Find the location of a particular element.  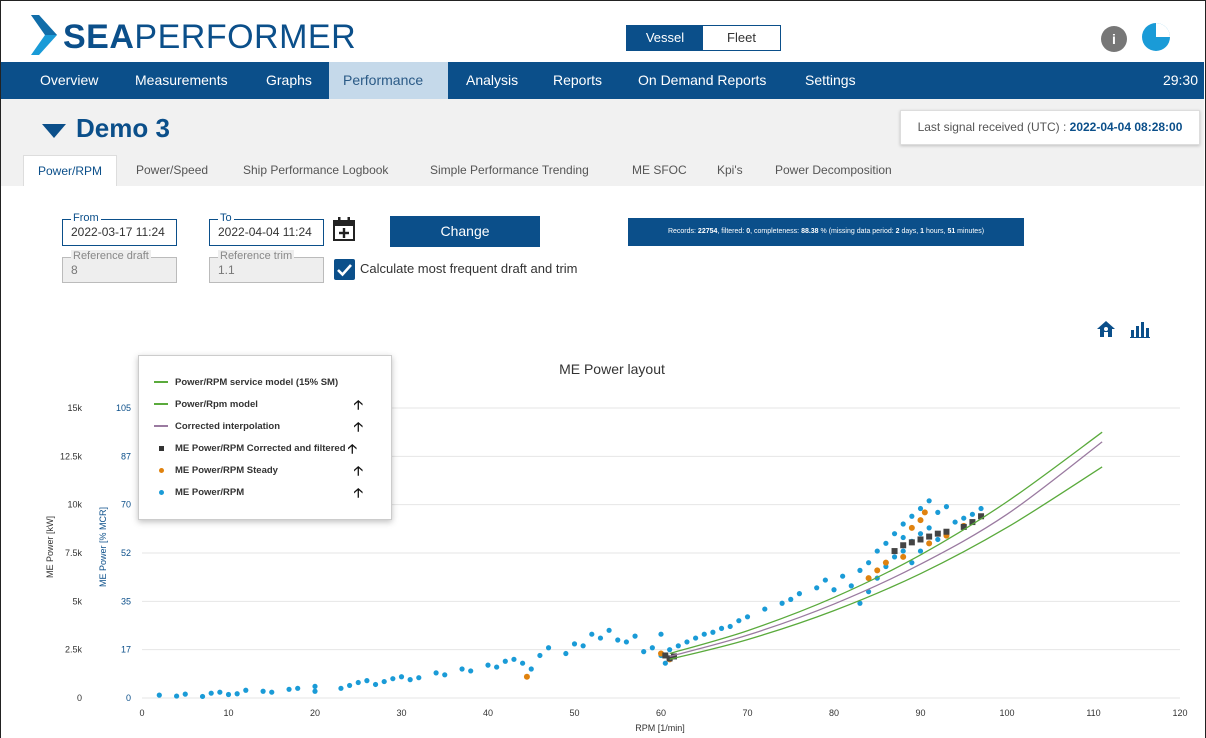

tab-me-sfoc: ME SFOC is located at coordinates (659, 170).